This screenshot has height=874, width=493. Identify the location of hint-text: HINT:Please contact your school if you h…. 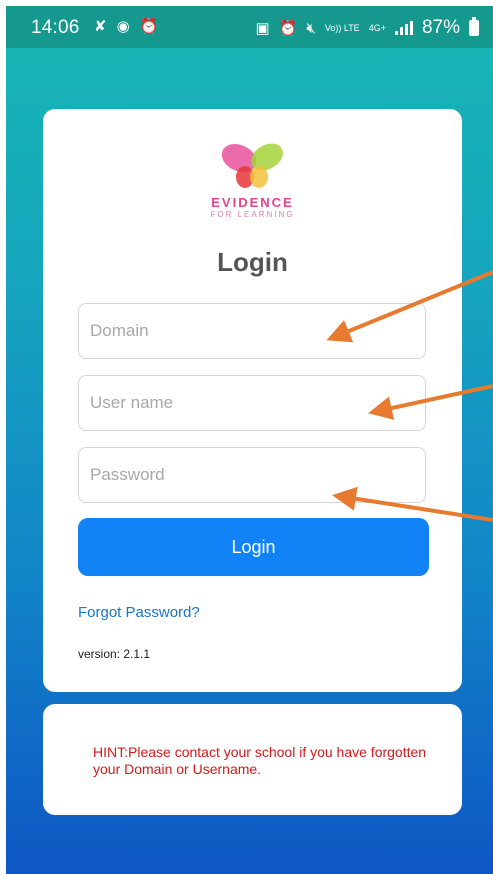
(260, 760).